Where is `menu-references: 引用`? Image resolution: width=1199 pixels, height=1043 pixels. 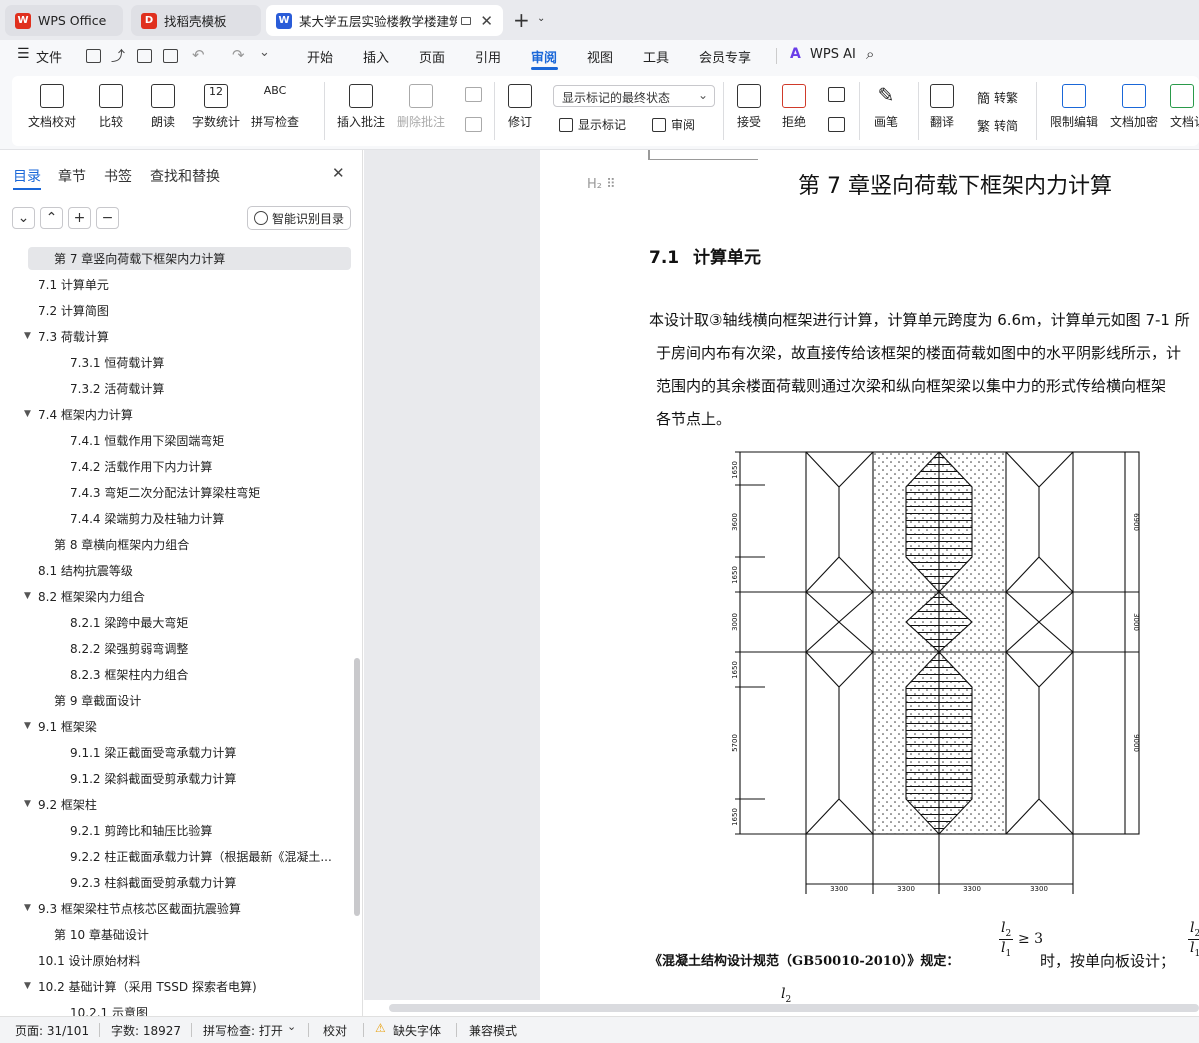
menu-references: 引用 is located at coordinates (488, 56).